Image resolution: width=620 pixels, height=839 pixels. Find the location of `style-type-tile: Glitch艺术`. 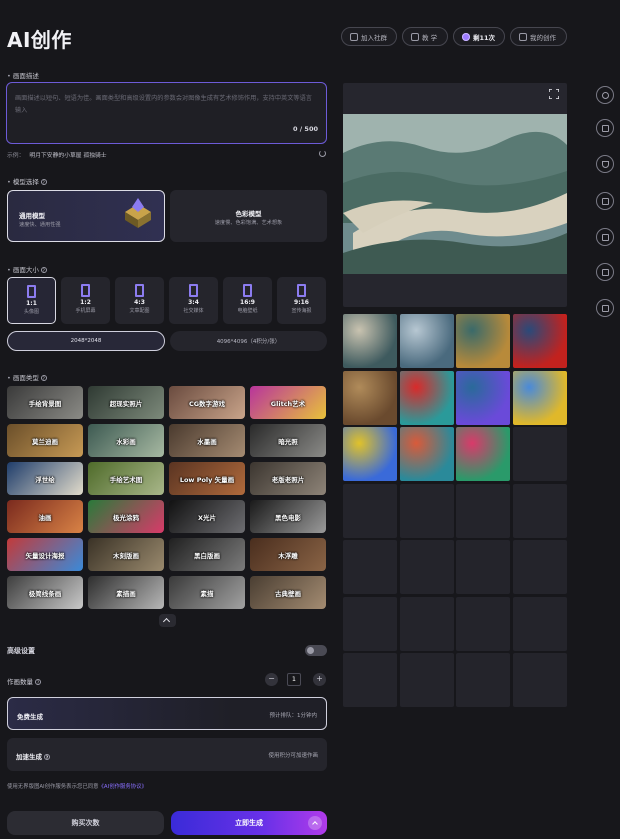

style-type-tile: Glitch艺术 is located at coordinates (288, 402).